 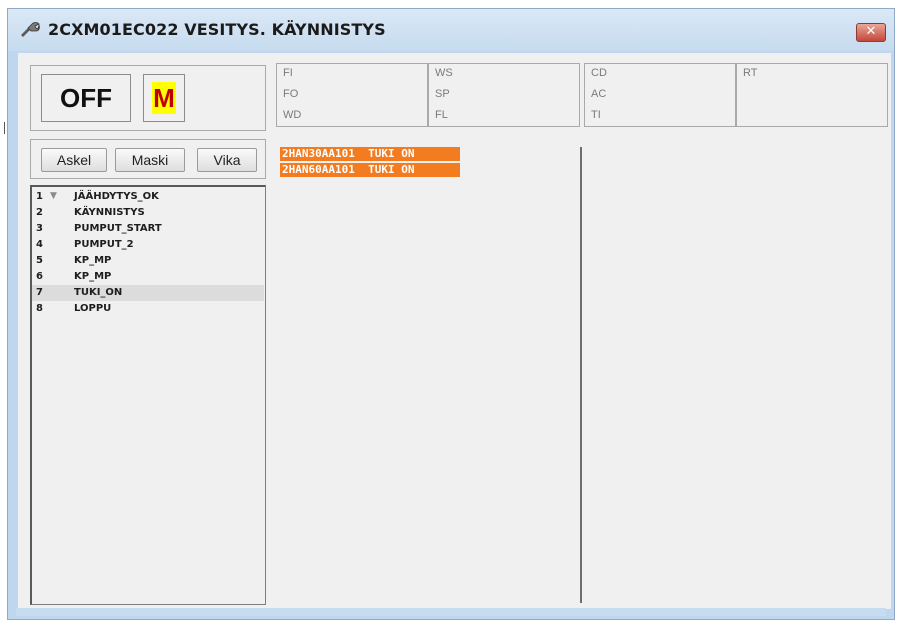 What do you see at coordinates (442, 94) in the screenshot?
I see `code-sp: SP` at bounding box center [442, 94].